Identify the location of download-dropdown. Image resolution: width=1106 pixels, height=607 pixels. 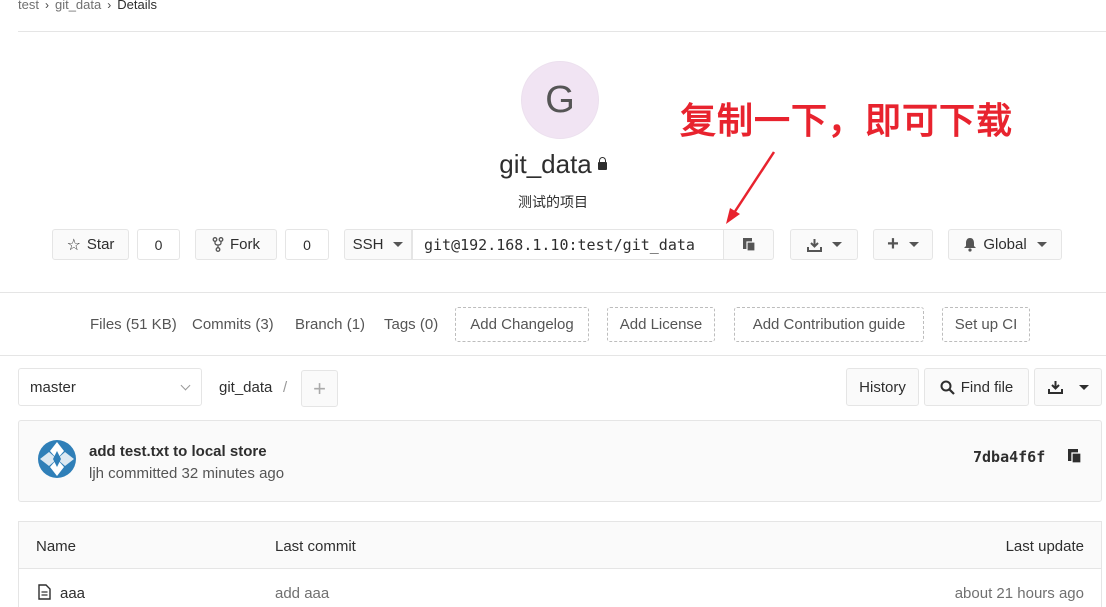
(824, 244).